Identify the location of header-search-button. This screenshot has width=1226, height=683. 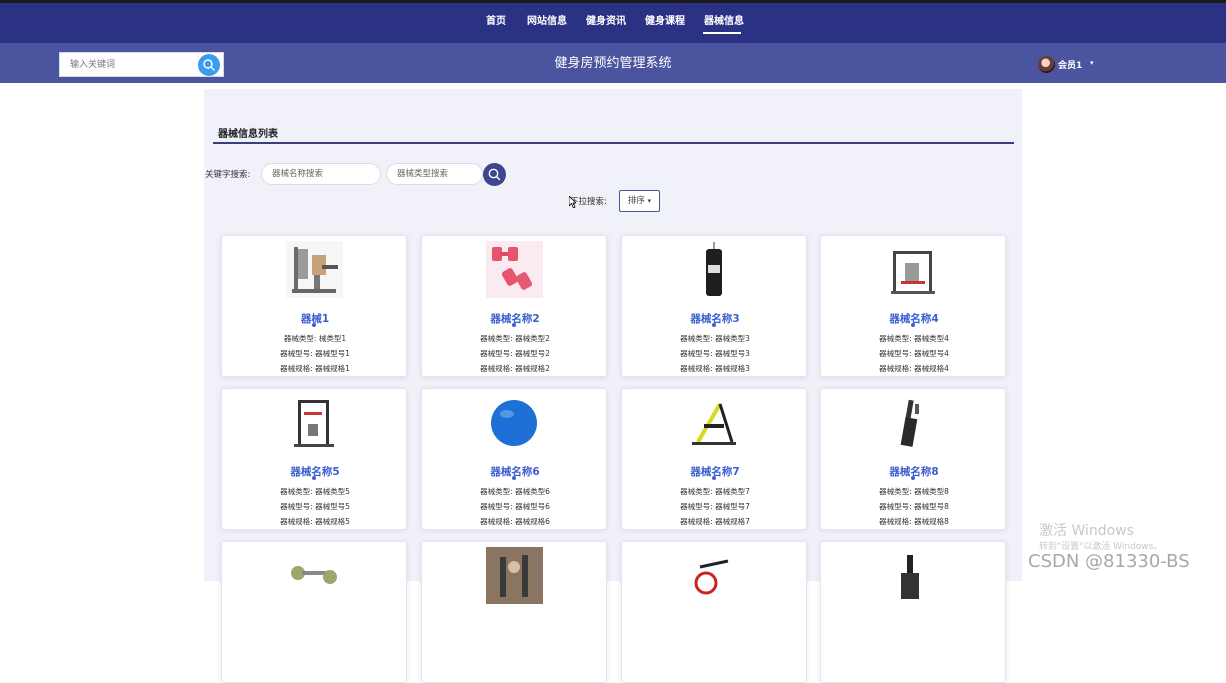
(209, 65).